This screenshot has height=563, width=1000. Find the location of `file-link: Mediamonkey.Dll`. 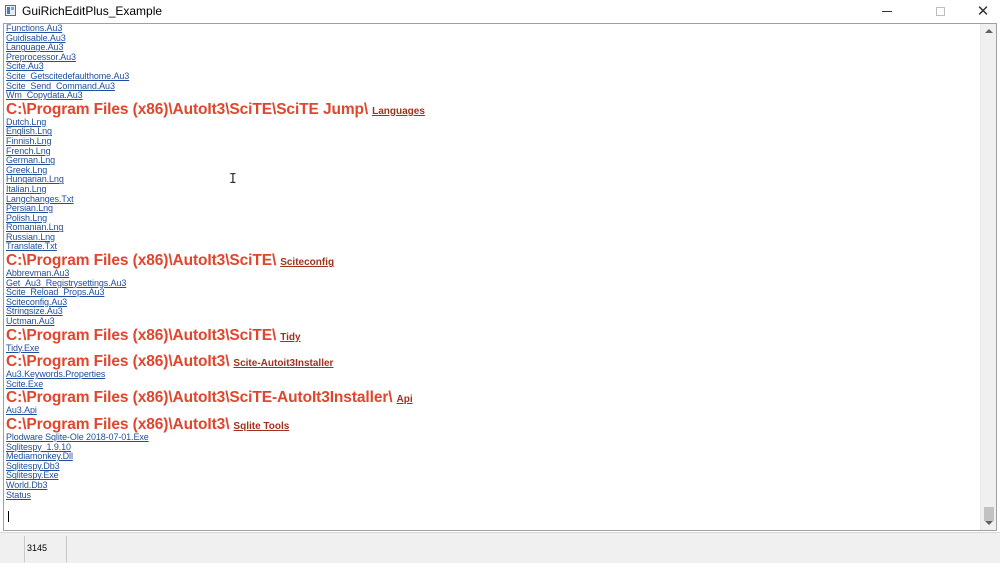

file-link: Mediamonkey.Dll is located at coordinates (493, 457).